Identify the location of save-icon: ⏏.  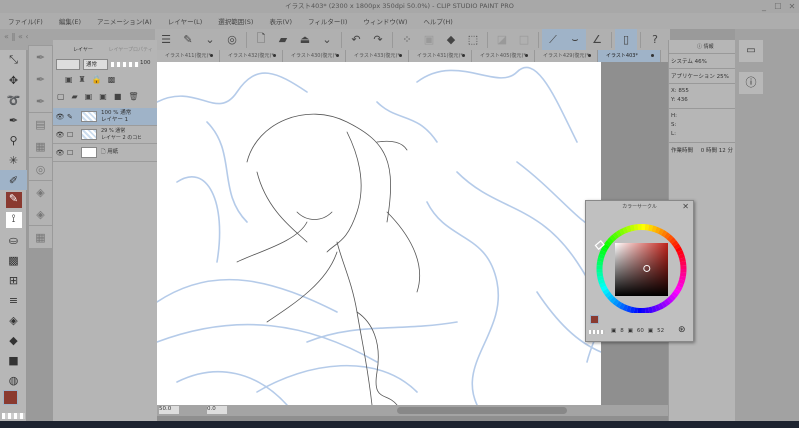
(305, 39).